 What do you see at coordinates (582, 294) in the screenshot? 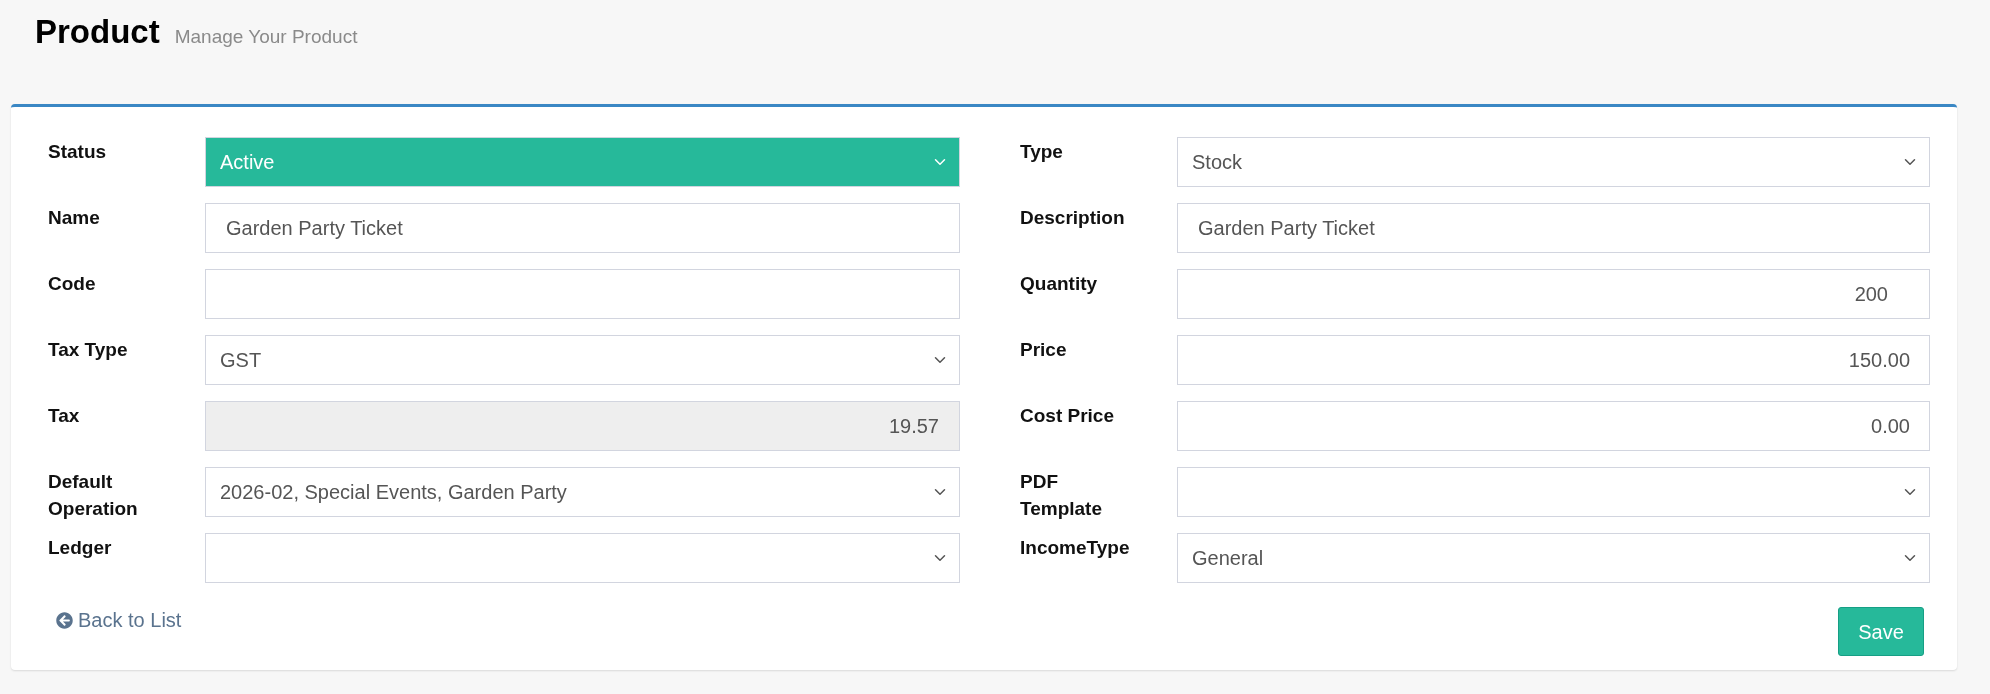
I see `text-field` at bounding box center [582, 294].